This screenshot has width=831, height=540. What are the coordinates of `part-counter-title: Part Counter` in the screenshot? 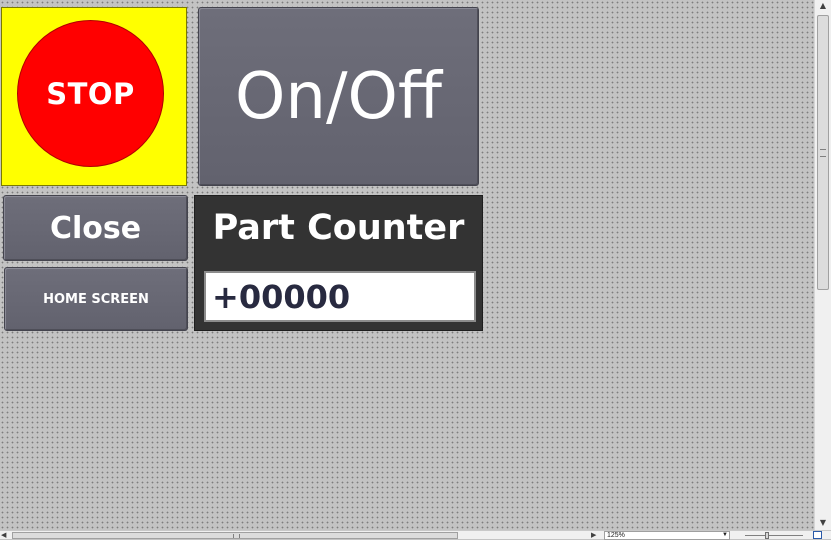 It's located at (338, 228).